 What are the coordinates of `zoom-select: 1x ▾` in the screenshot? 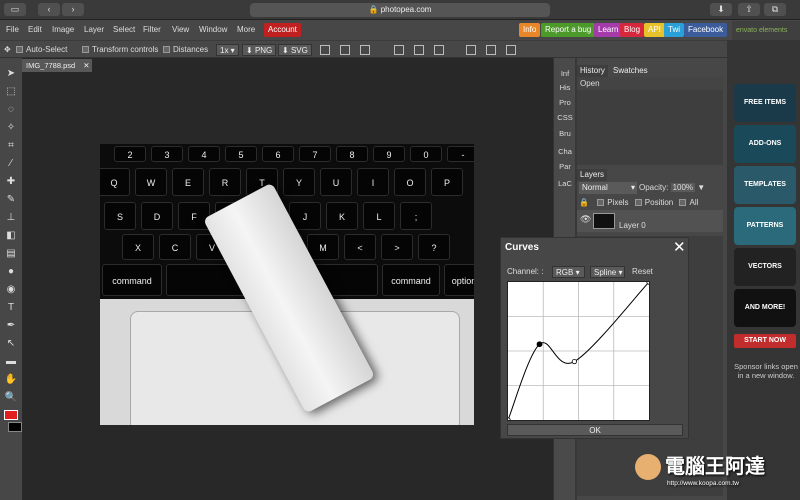 It's located at (227, 50).